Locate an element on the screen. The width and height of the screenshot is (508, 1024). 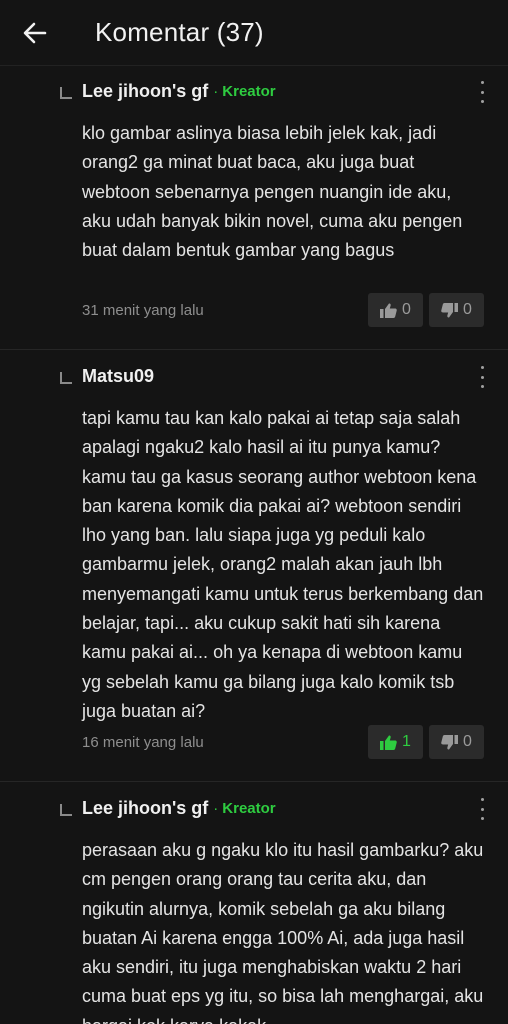
like-button: 1 is located at coordinates (395, 742).